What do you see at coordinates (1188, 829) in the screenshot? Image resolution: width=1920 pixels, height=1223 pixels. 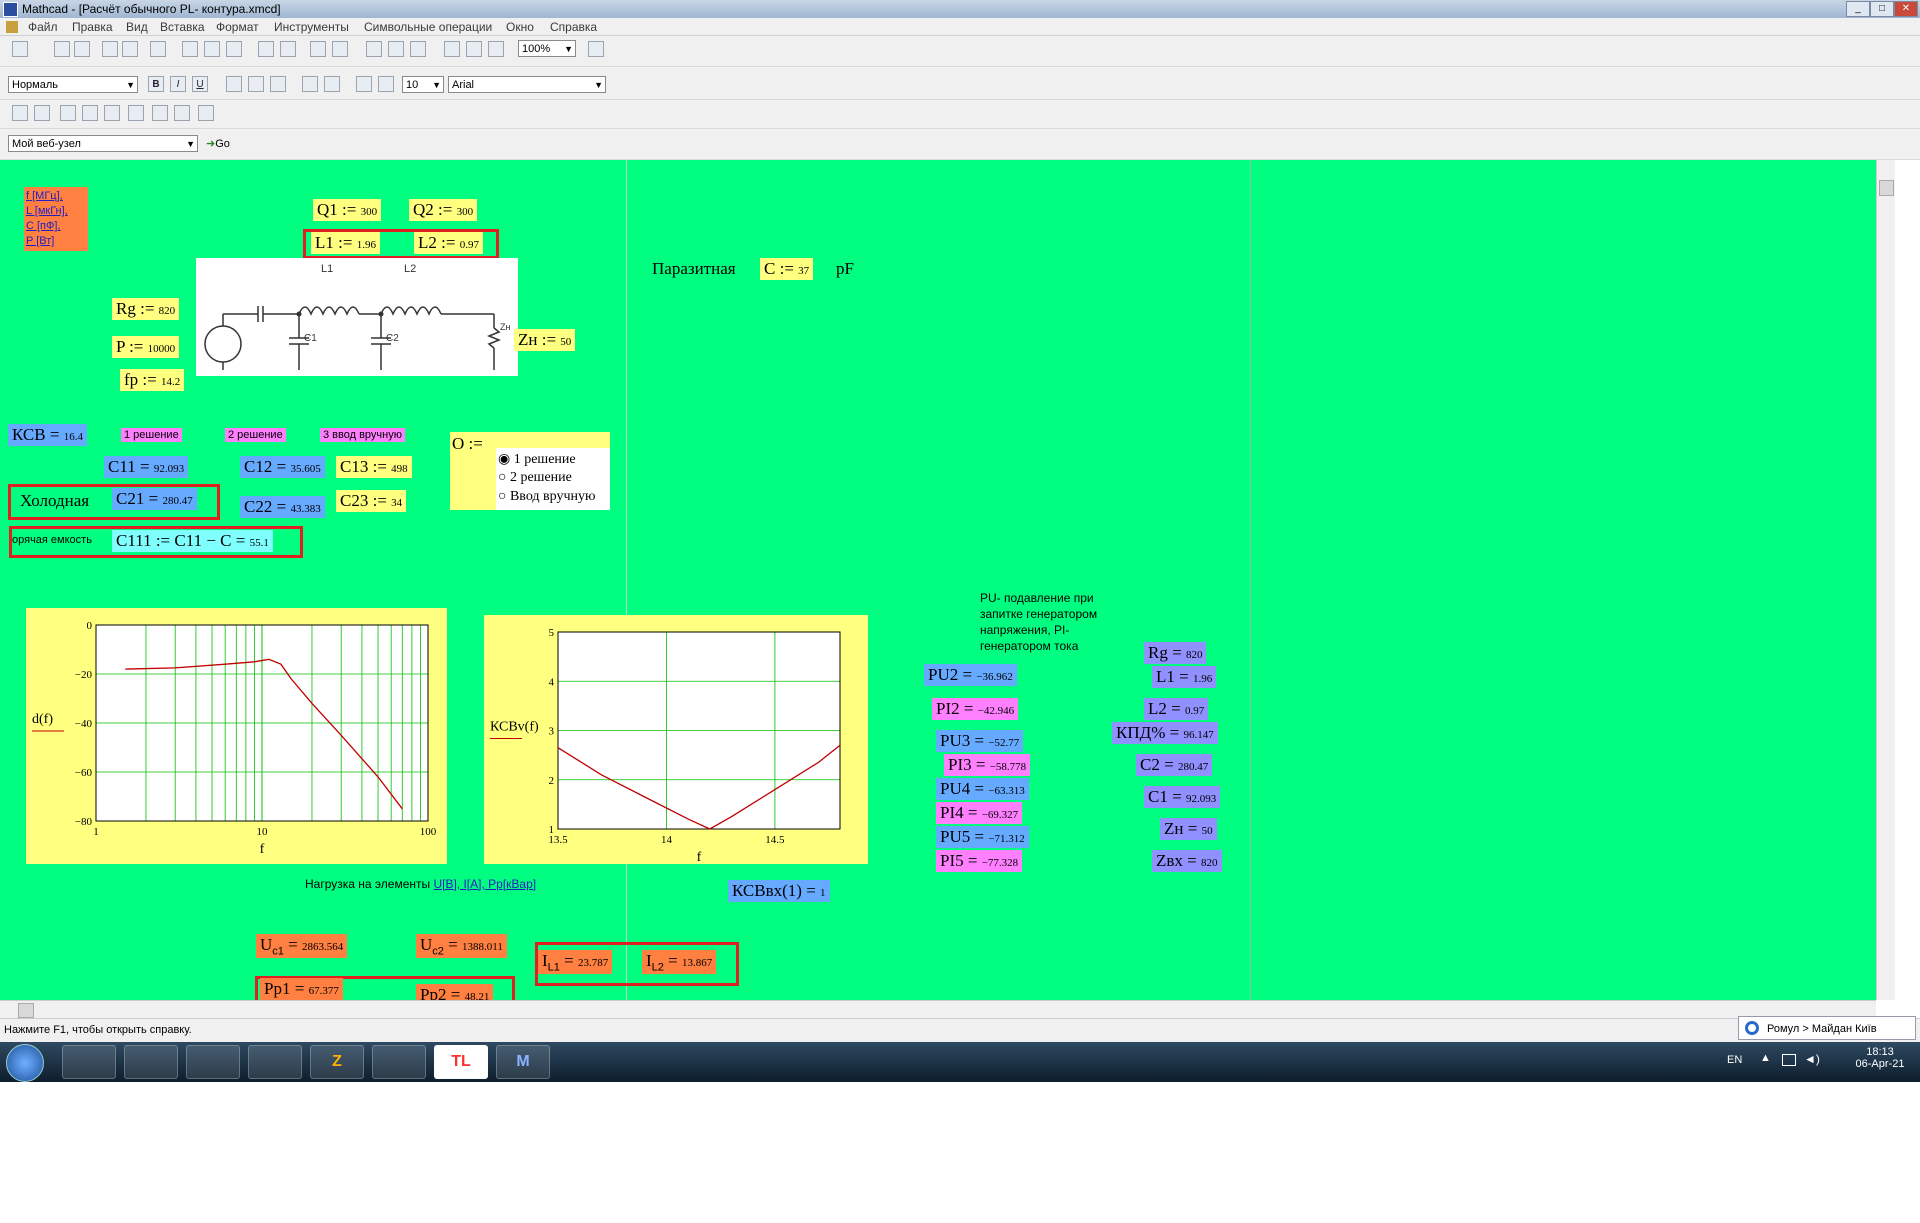 I see `zn-result: Zн = 50` at bounding box center [1188, 829].